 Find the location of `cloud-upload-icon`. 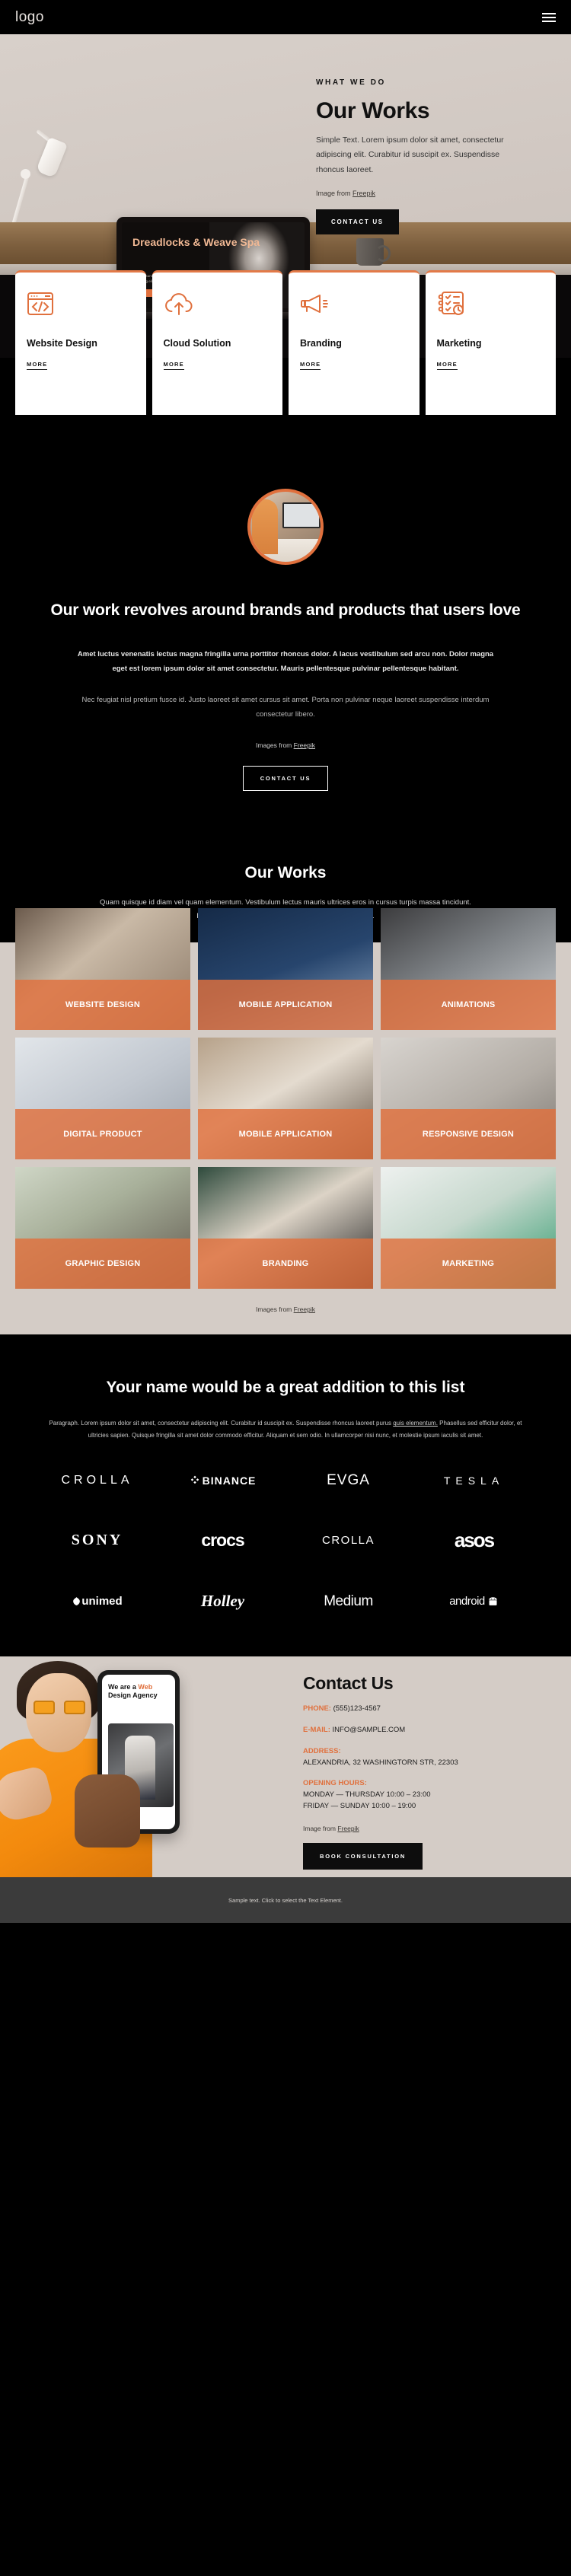

cloud-upload-icon is located at coordinates (218, 304).